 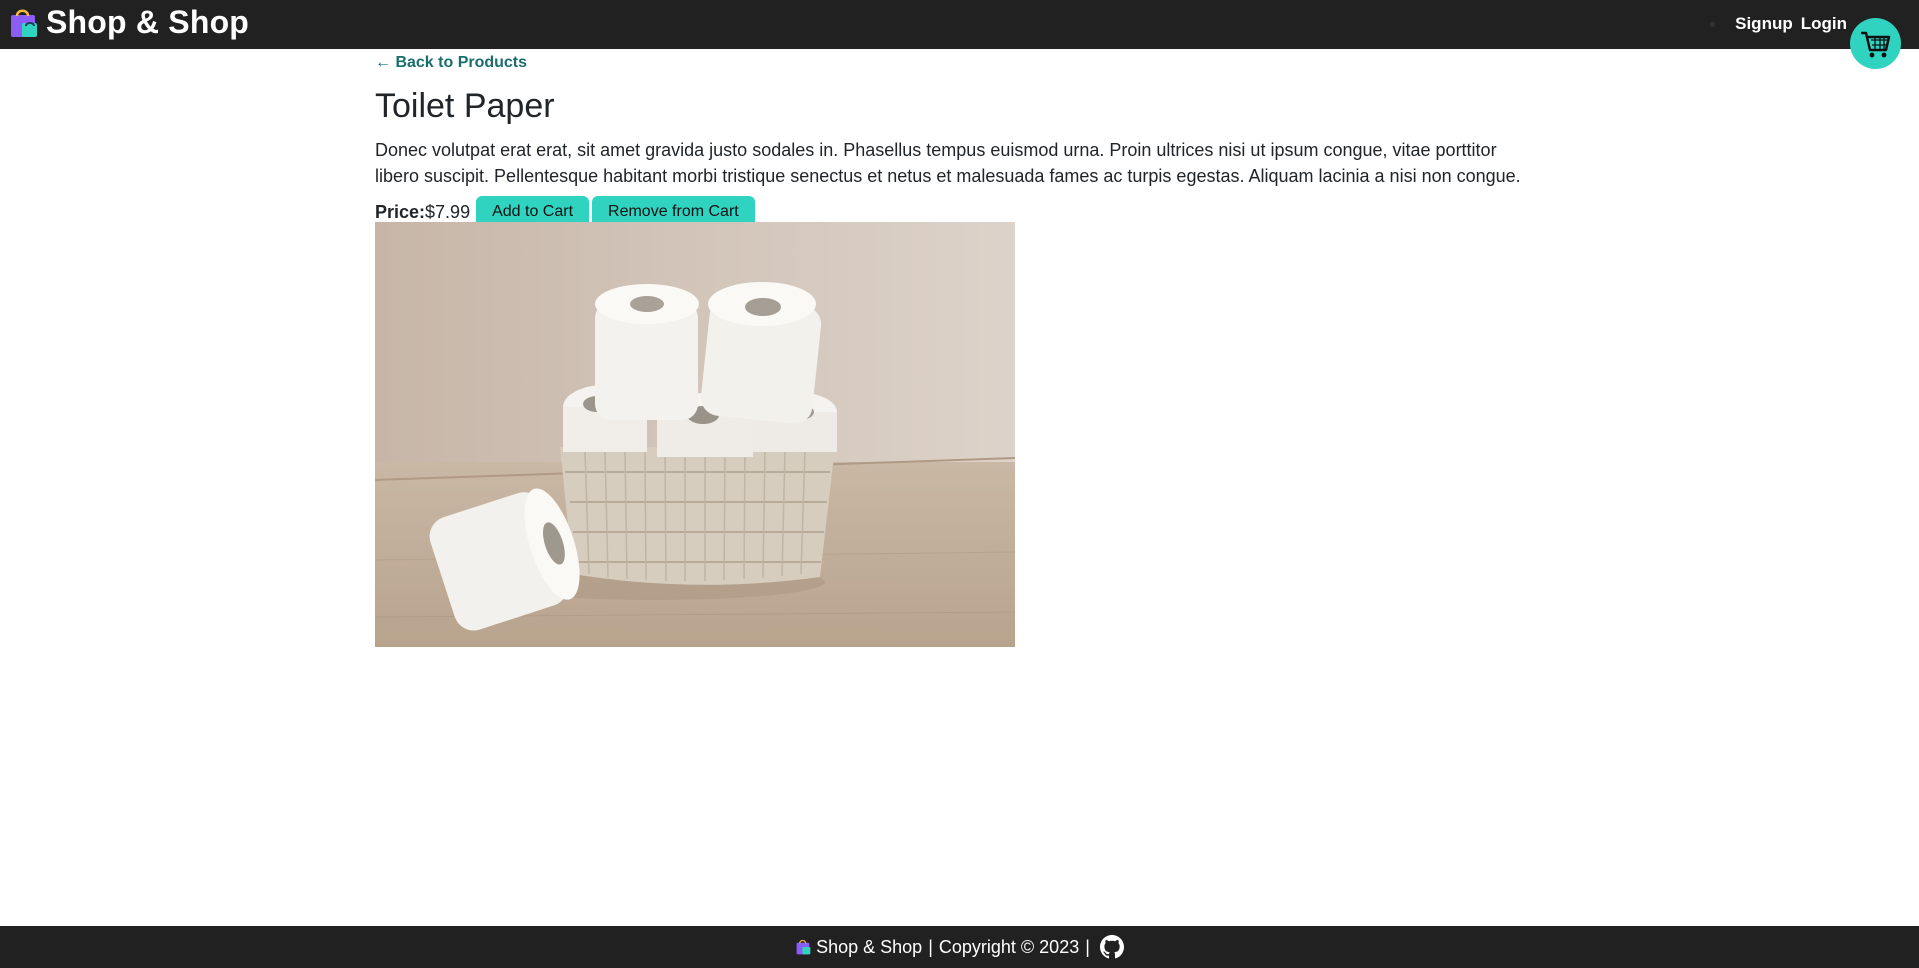 I want to click on cart-button, so click(x=1875, y=43).